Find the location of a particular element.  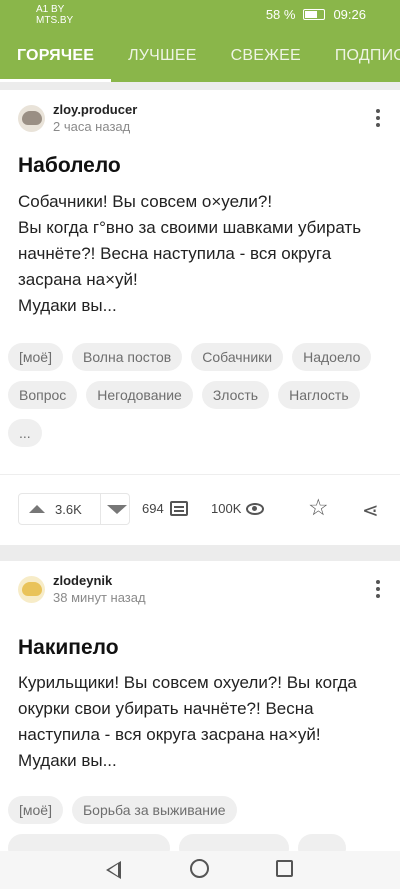

eye-icon is located at coordinates (255, 508).